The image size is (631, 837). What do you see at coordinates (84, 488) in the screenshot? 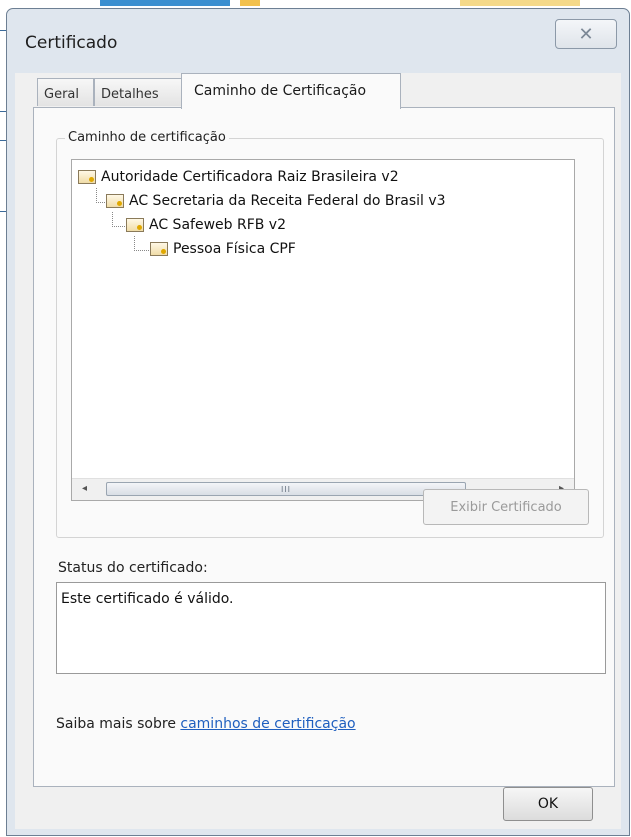
I see `scroll-left-icon: ◂` at bounding box center [84, 488].